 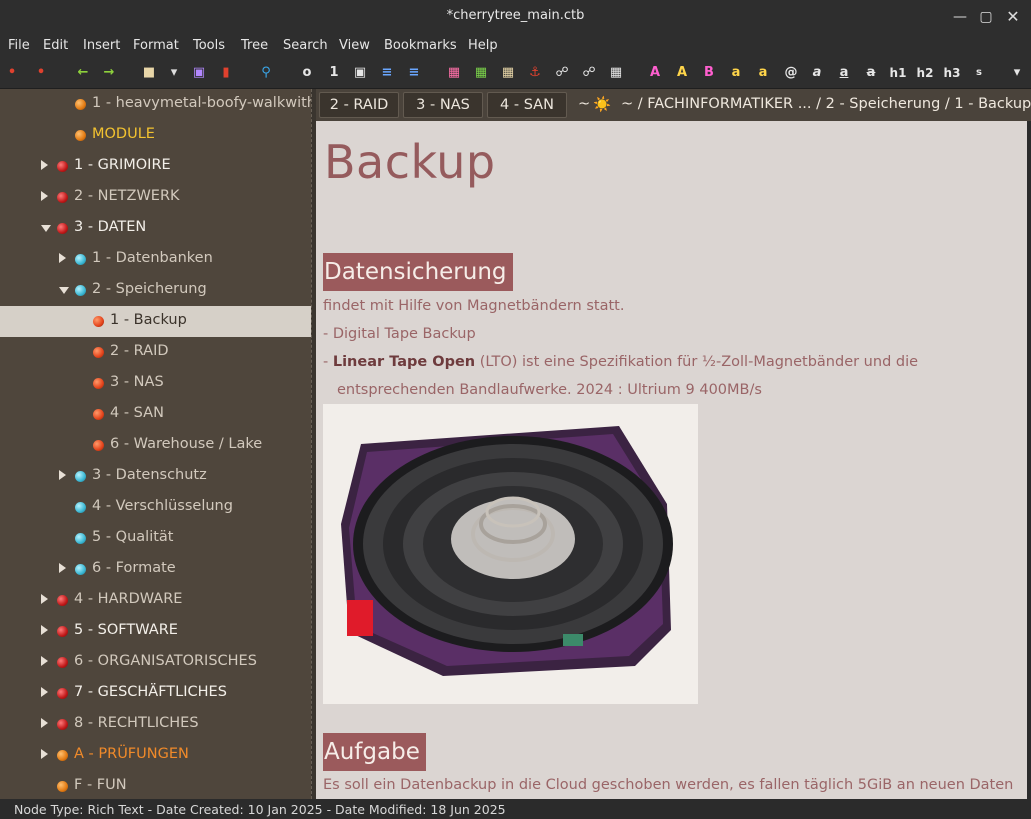 I want to click on tab-san: 4 - SAN, so click(x=527, y=105).